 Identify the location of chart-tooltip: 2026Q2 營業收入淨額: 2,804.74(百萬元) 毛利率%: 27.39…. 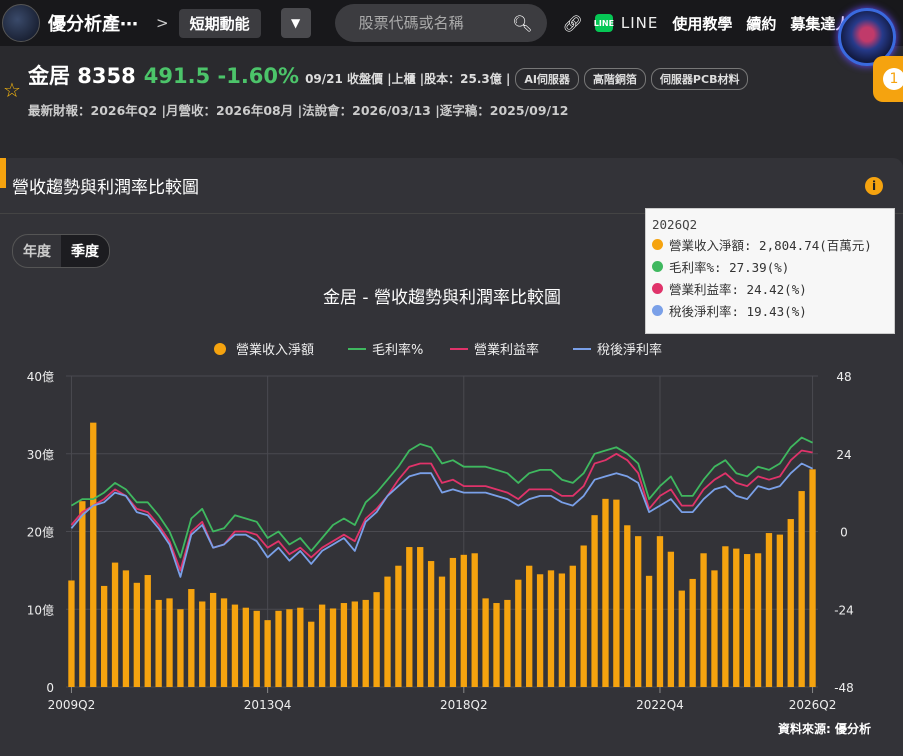
(770, 271).